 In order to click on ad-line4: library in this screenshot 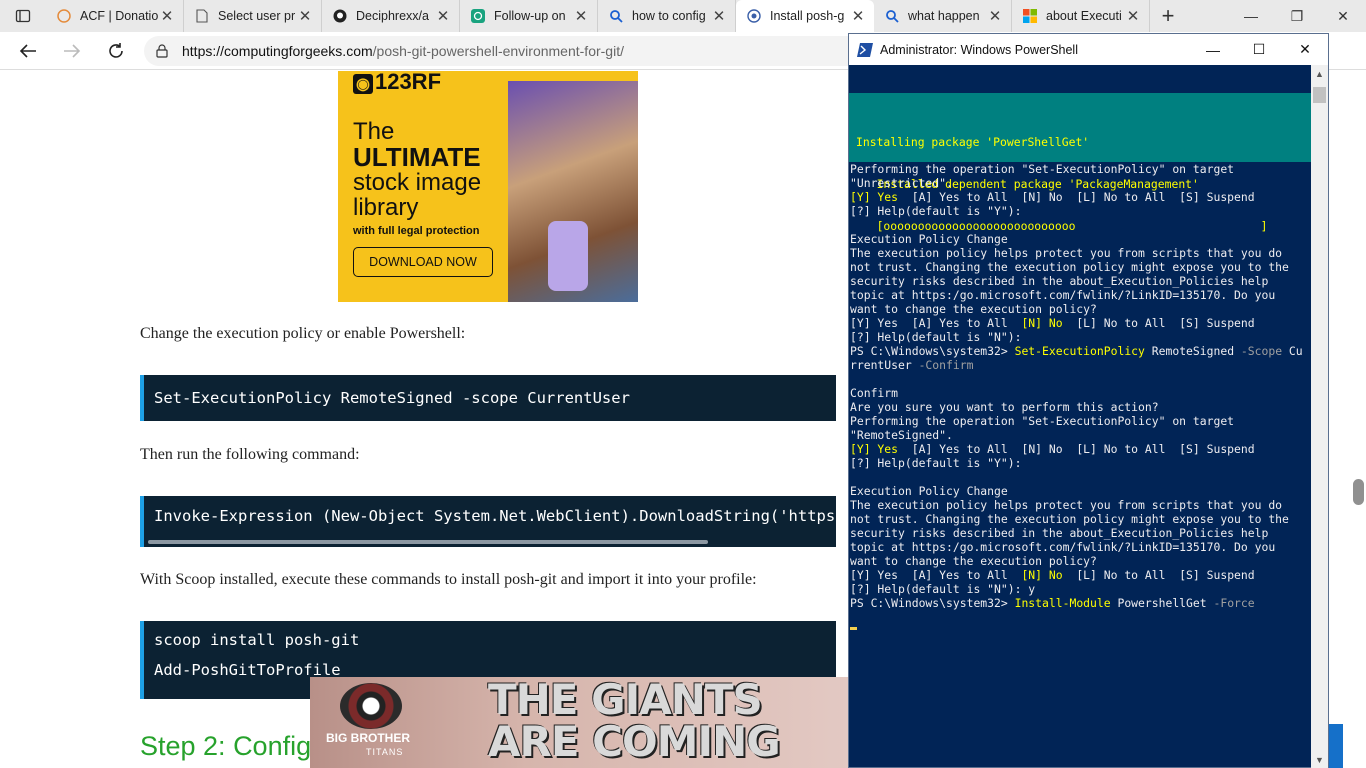, I will do `click(386, 207)`.